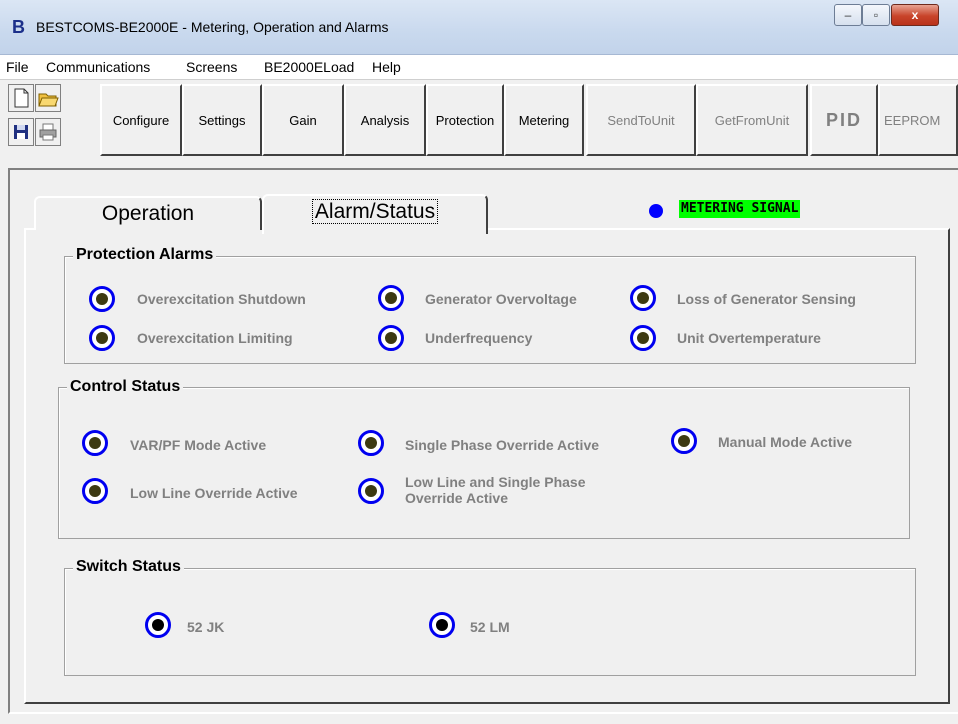  I want to click on menu-help: Help, so click(386, 67).